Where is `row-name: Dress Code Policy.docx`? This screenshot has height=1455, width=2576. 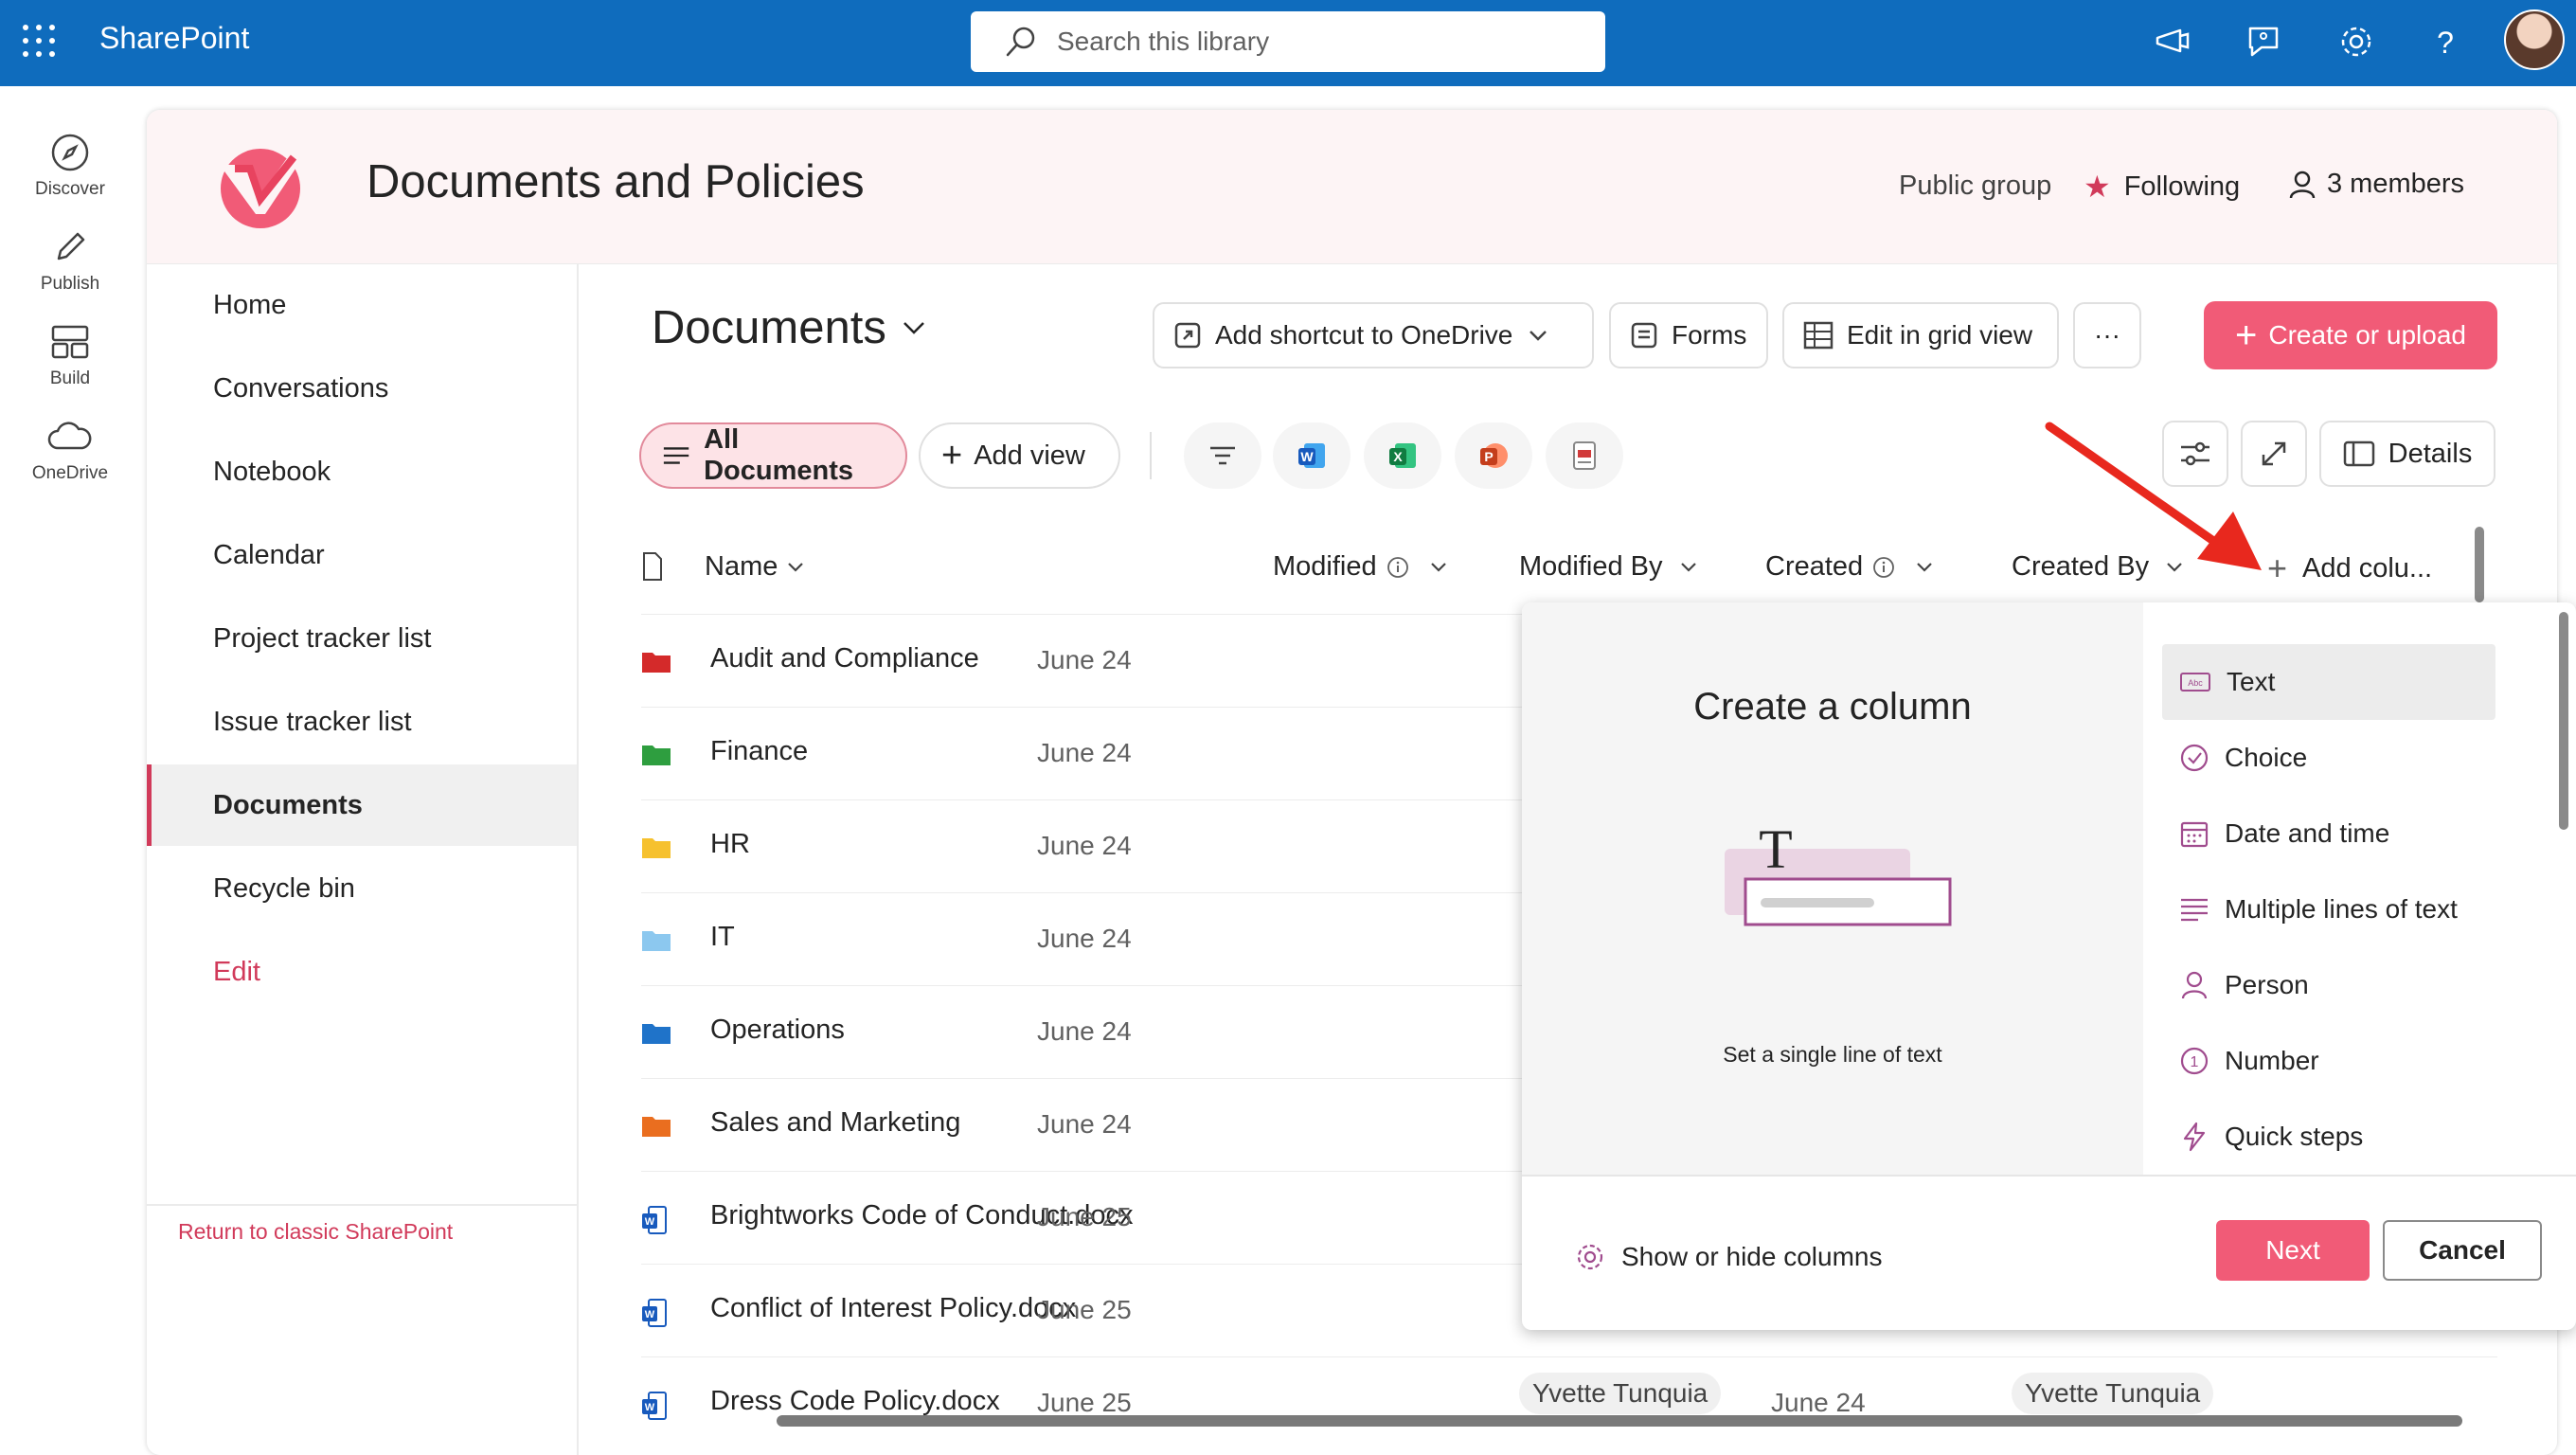
row-name: Dress Code Policy.docx is located at coordinates (855, 1401).